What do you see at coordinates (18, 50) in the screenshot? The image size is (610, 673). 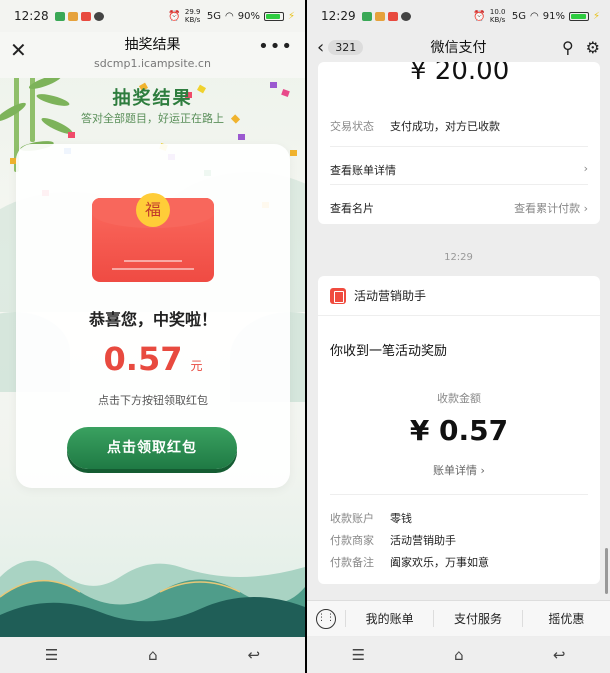 I see `close-icon: ✕` at bounding box center [18, 50].